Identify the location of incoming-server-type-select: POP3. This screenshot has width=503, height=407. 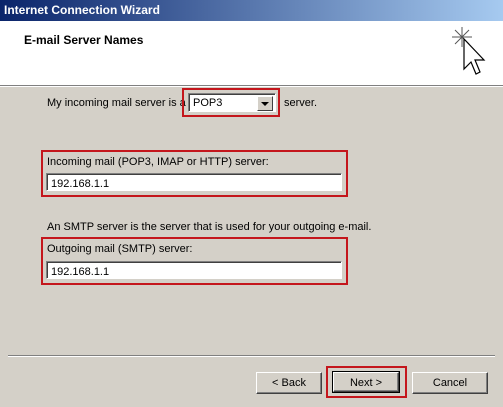
(232, 102).